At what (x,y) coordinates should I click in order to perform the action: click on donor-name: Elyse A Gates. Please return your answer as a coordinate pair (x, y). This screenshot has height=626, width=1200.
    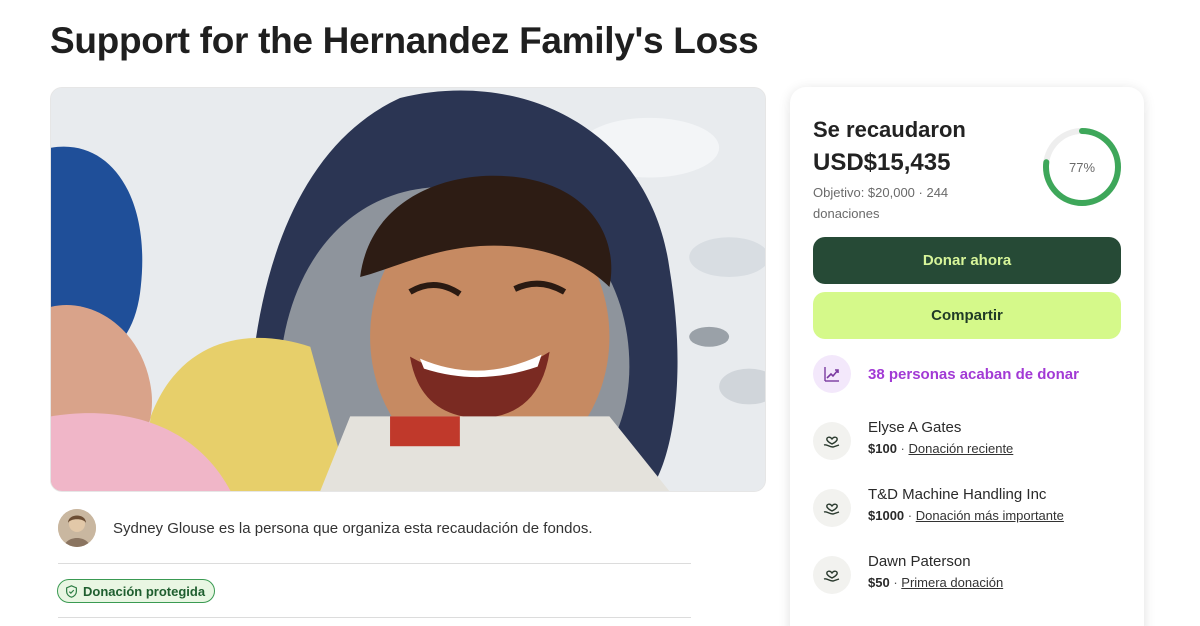
    Looking at the image, I should click on (915, 427).